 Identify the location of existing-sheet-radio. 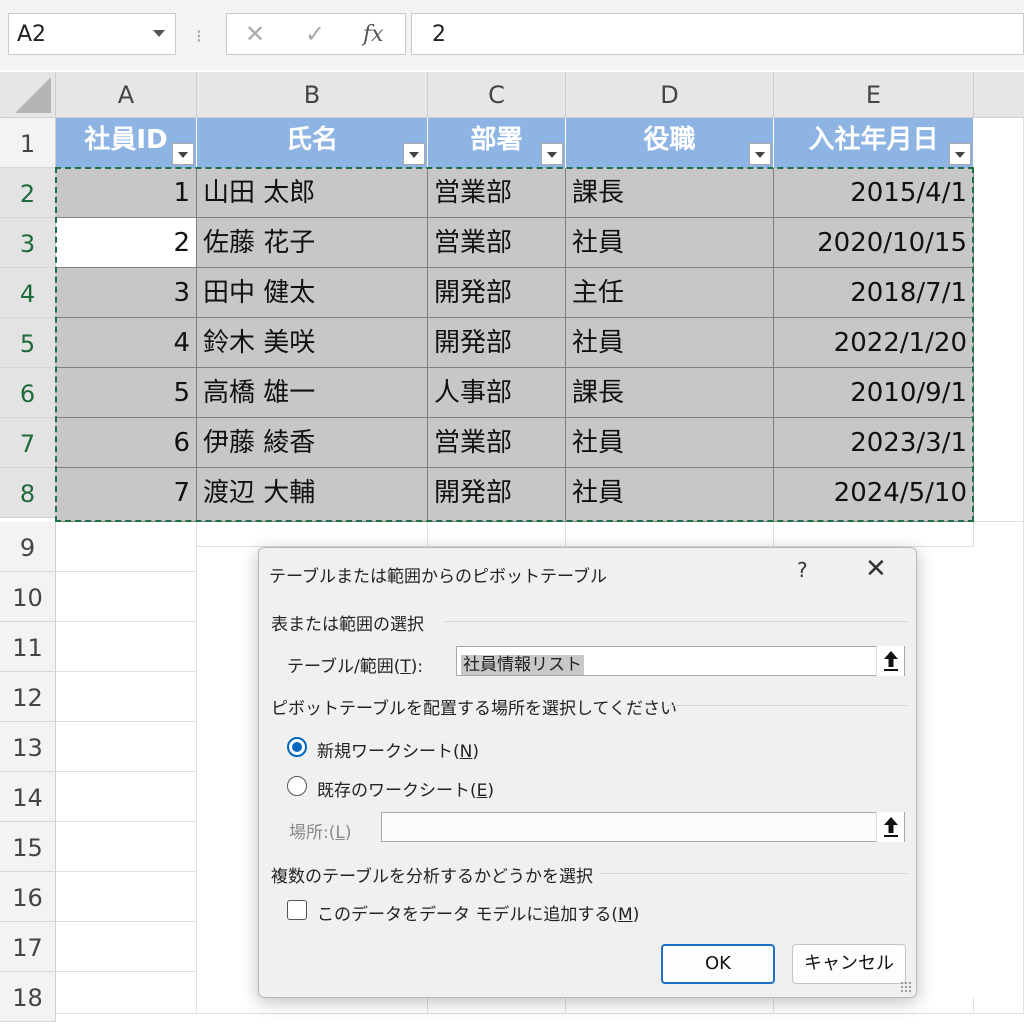
(297, 786).